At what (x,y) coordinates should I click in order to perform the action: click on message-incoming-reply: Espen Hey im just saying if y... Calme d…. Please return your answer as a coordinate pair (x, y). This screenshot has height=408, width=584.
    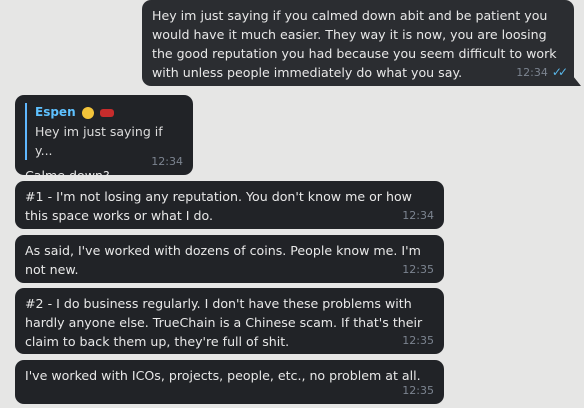
    Looking at the image, I should click on (104, 139).